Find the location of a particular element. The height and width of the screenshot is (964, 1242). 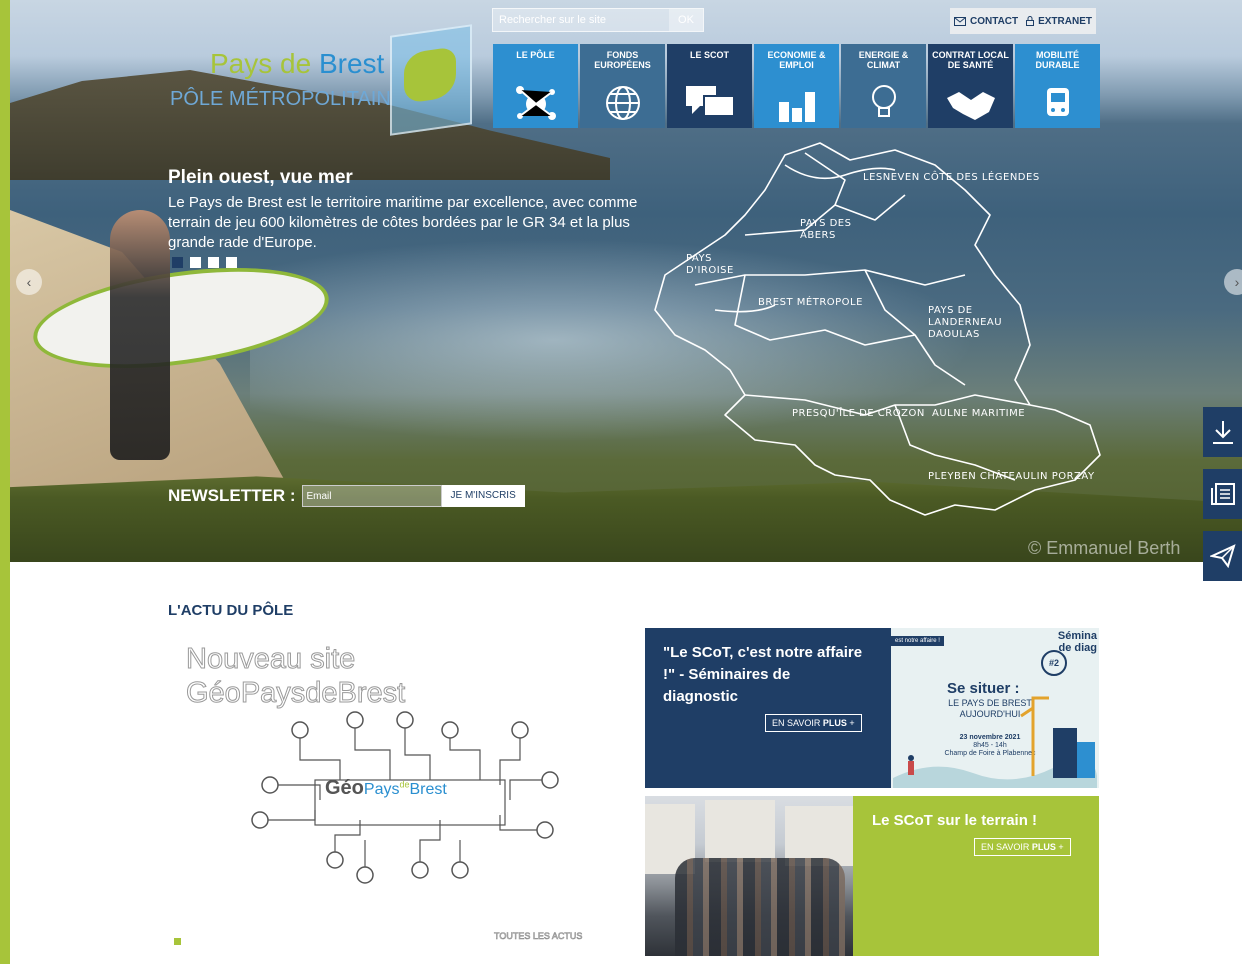

nav-label: MOBILITÉ DURABLE is located at coordinates (1057, 60).